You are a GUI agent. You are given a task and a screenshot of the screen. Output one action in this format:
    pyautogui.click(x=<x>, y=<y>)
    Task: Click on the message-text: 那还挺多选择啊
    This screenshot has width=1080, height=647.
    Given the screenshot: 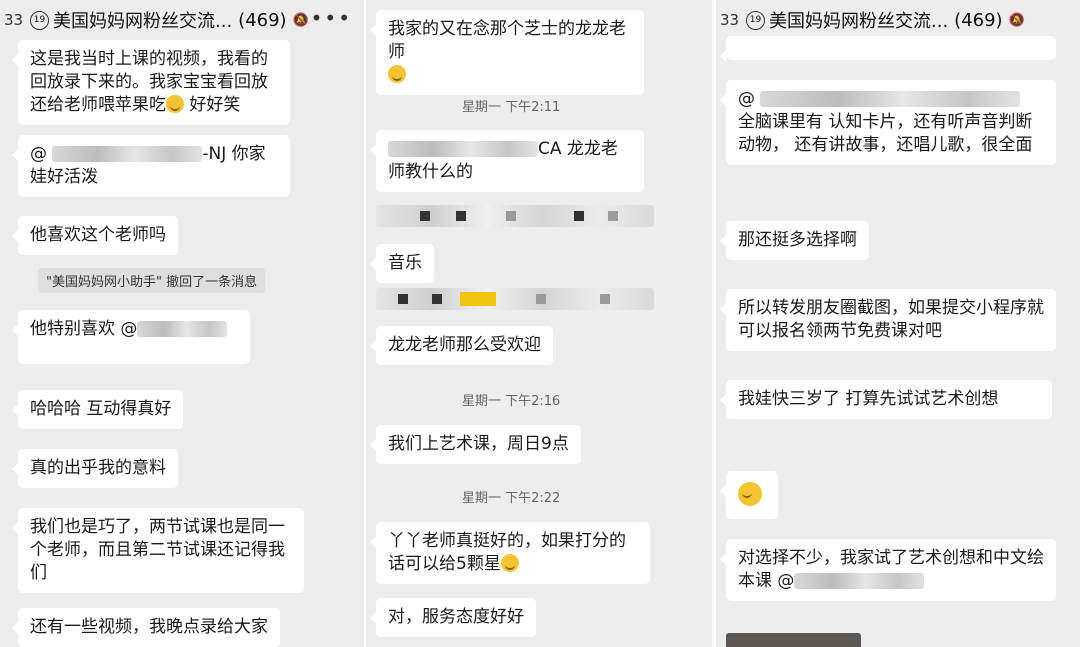 What is the action you would take?
    pyautogui.click(x=797, y=240)
    